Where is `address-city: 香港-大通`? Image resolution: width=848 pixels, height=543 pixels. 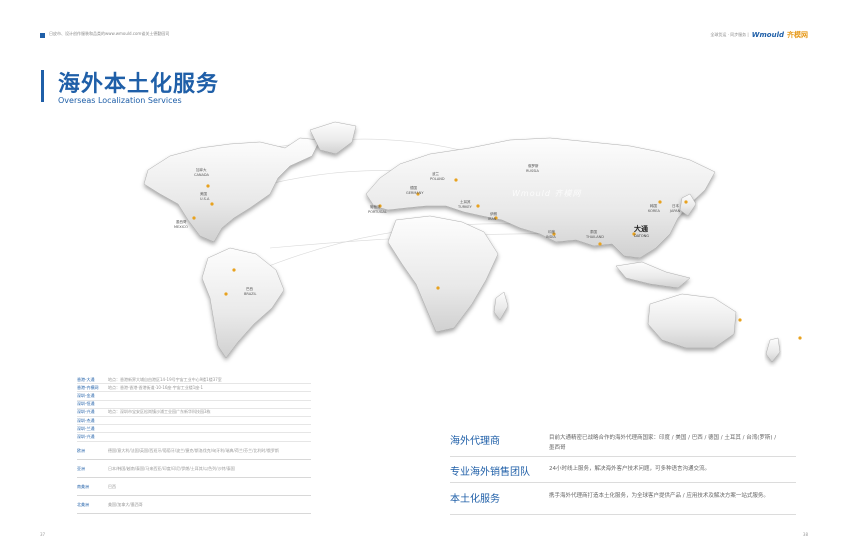
address-city: 香港-大通 is located at coordinates (86, 379).